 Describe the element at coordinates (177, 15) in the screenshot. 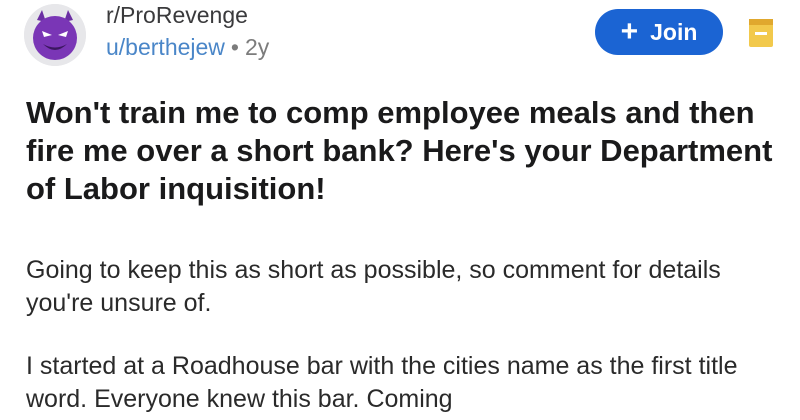

I see `subreddit-name: r/ProRevenge` at that location.